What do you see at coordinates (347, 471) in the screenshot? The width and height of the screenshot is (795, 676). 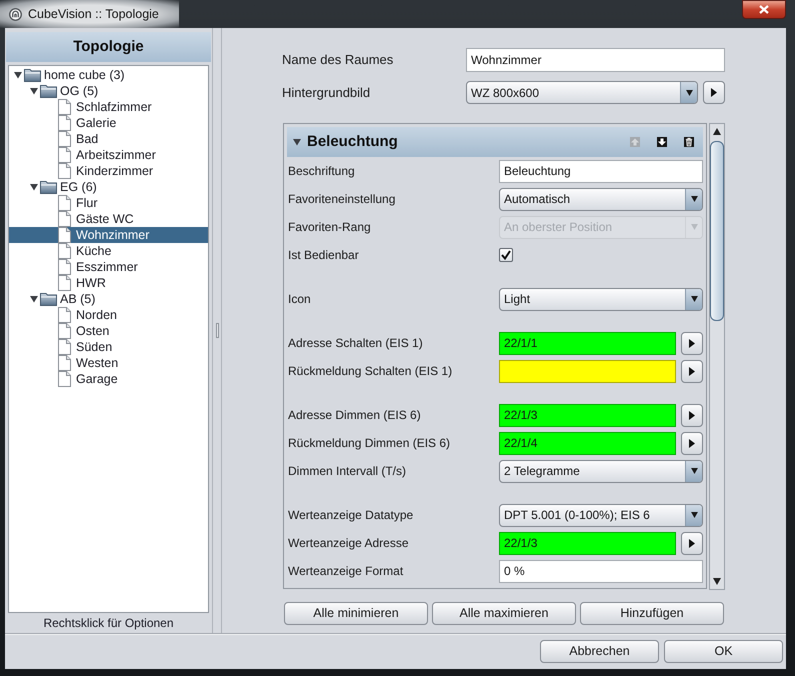 I see `field-label: Dimmen Intervall (T/s)` at bounding box center [347, 471].